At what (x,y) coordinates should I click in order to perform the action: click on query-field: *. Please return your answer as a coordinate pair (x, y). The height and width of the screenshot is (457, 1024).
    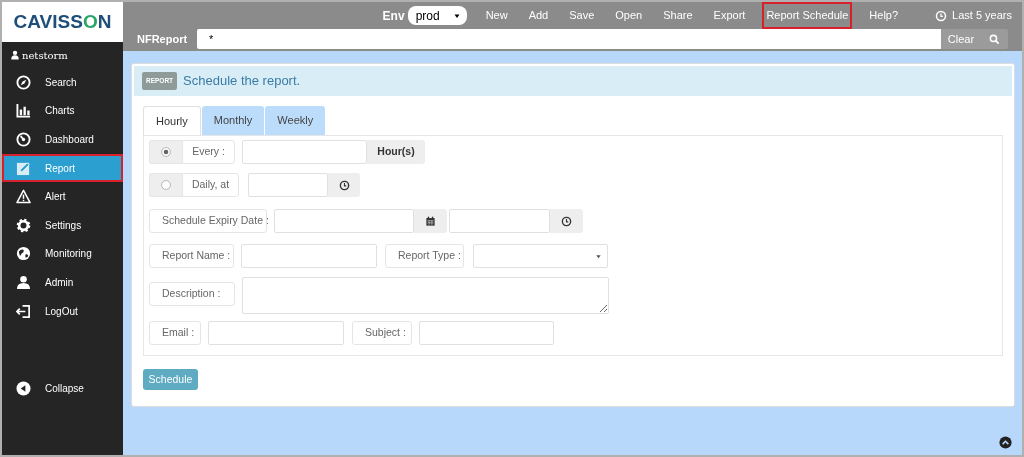
    Looking at the image, I should click on (569, 39).